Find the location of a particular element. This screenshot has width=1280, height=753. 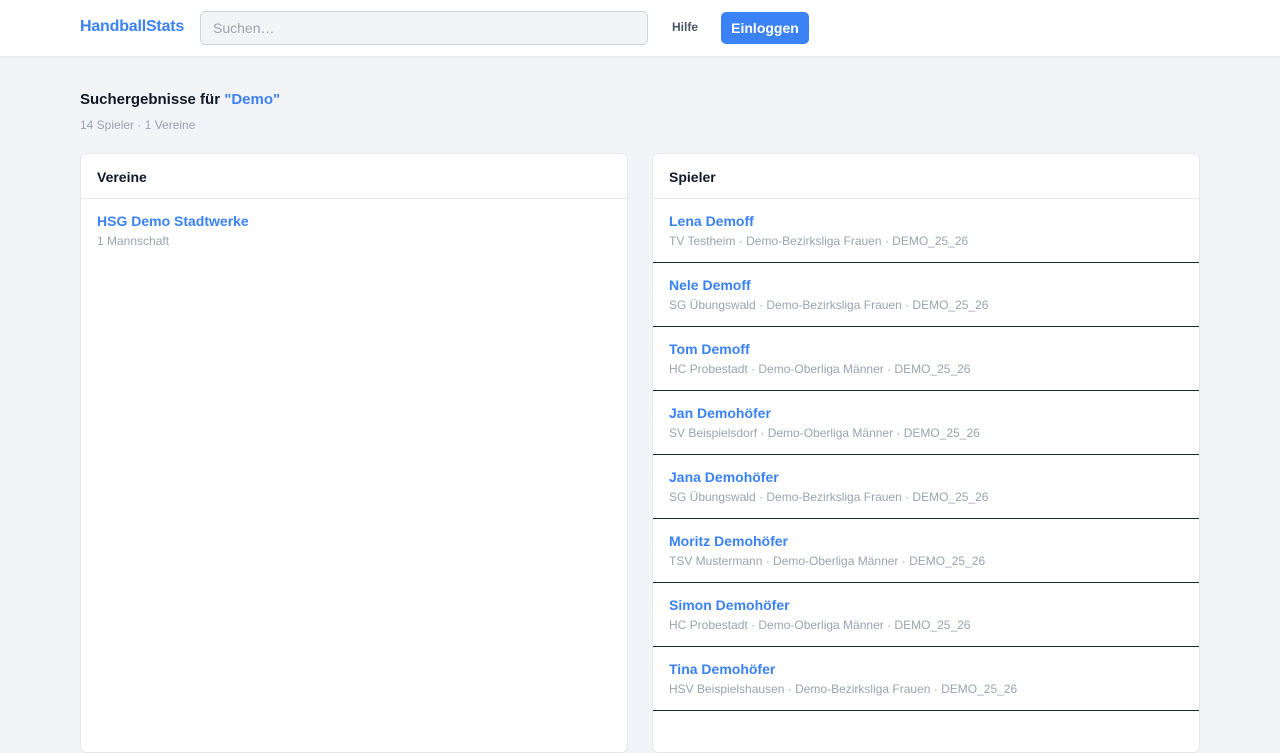

spieler-card-title: Spieler is located at coordinates (926, 176).